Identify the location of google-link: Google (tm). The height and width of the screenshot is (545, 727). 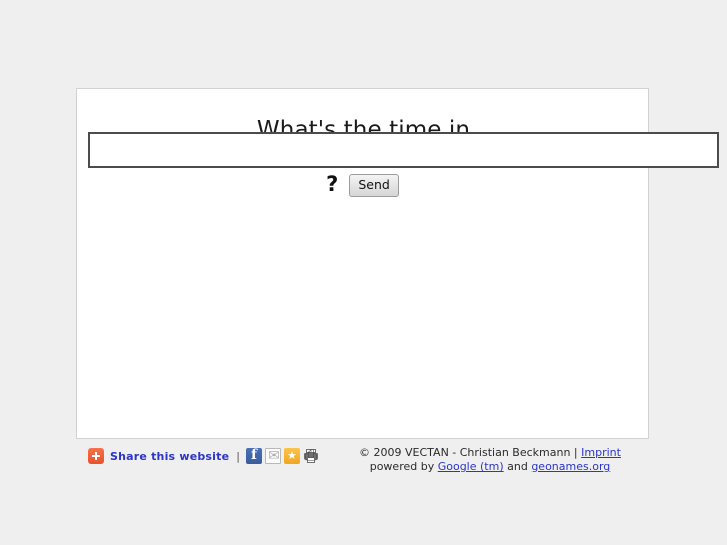
(471, 466).